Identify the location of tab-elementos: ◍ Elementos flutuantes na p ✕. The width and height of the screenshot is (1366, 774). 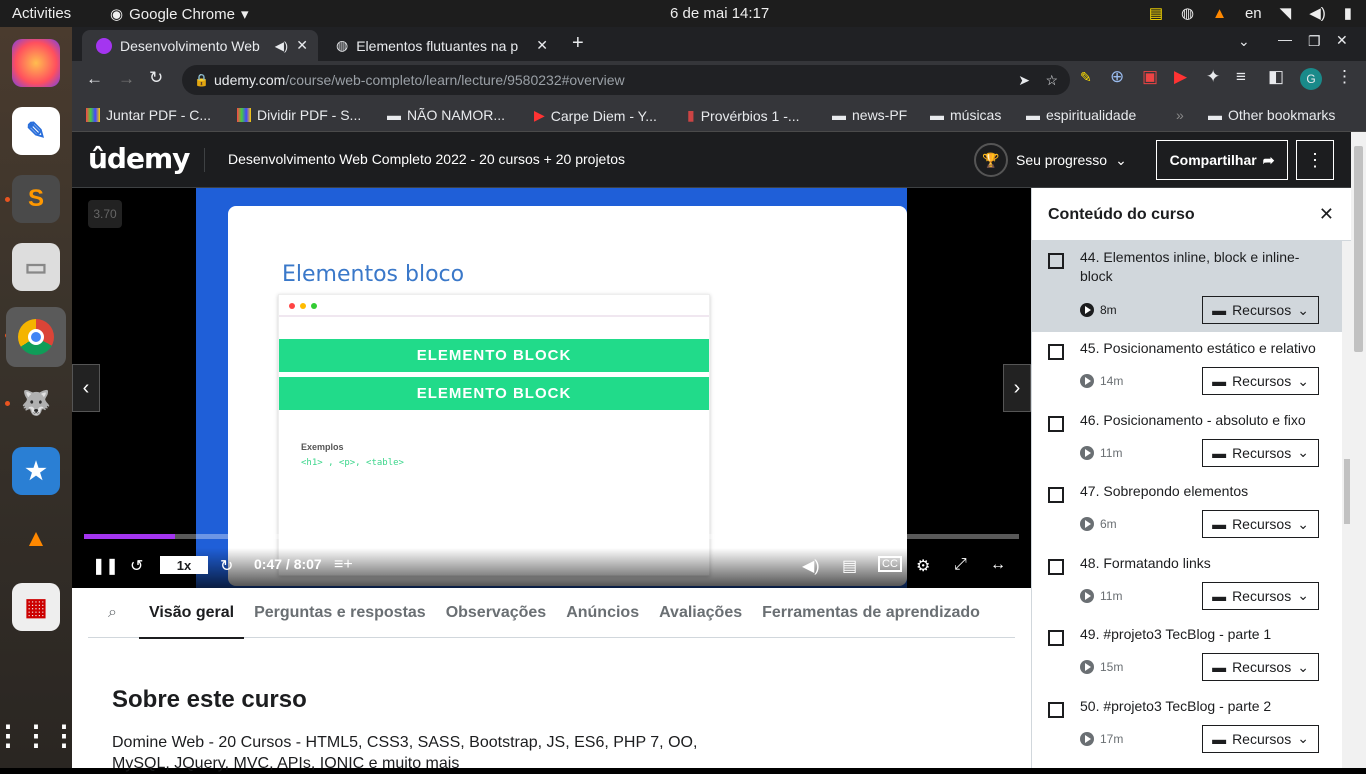
(440, 45).